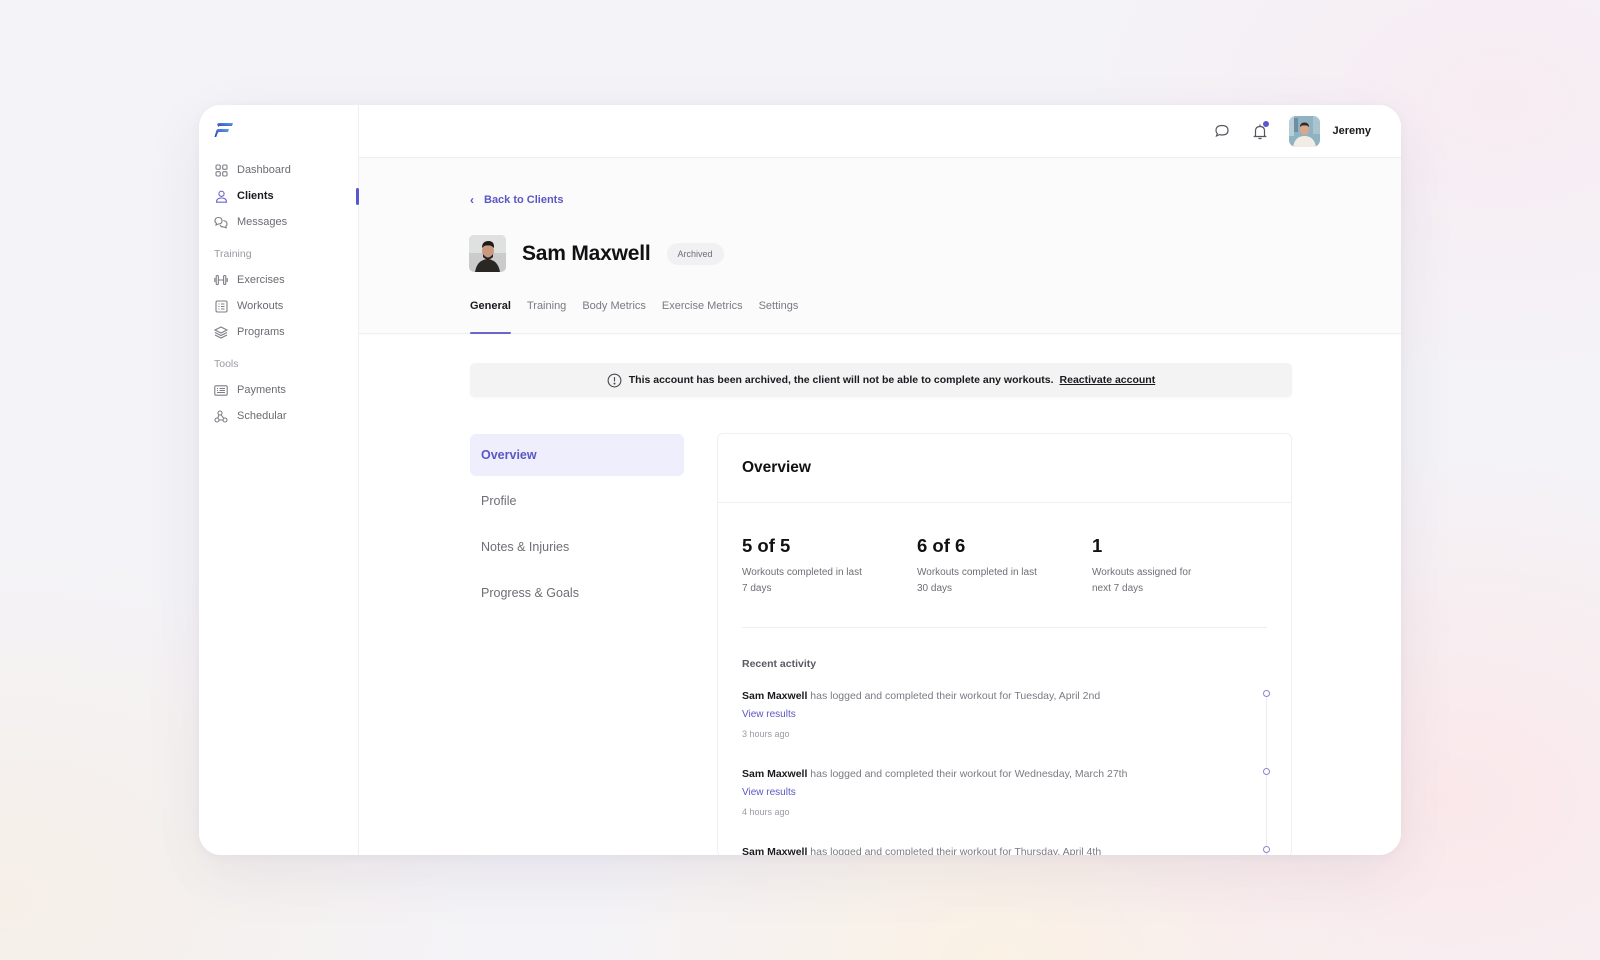 The height and width of the screenshot is (960, 1600). Describe the element at coordinates (1266, 124) in the screenshot. I see `notification-dot` at that location.